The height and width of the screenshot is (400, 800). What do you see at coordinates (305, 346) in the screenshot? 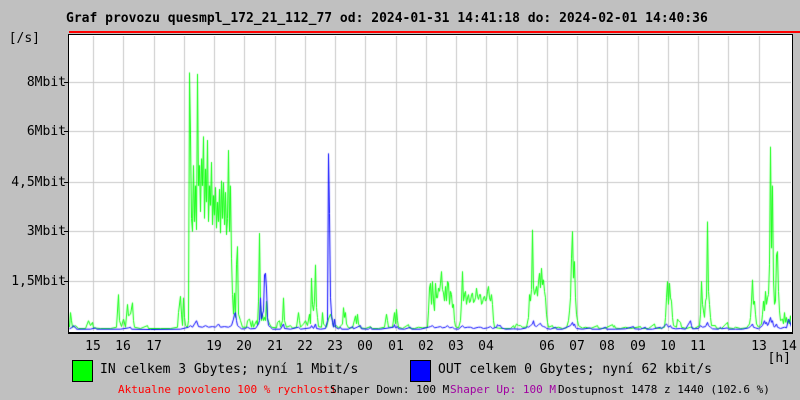
I see `x-tick-label: 22` at bounding box center [305, 346].